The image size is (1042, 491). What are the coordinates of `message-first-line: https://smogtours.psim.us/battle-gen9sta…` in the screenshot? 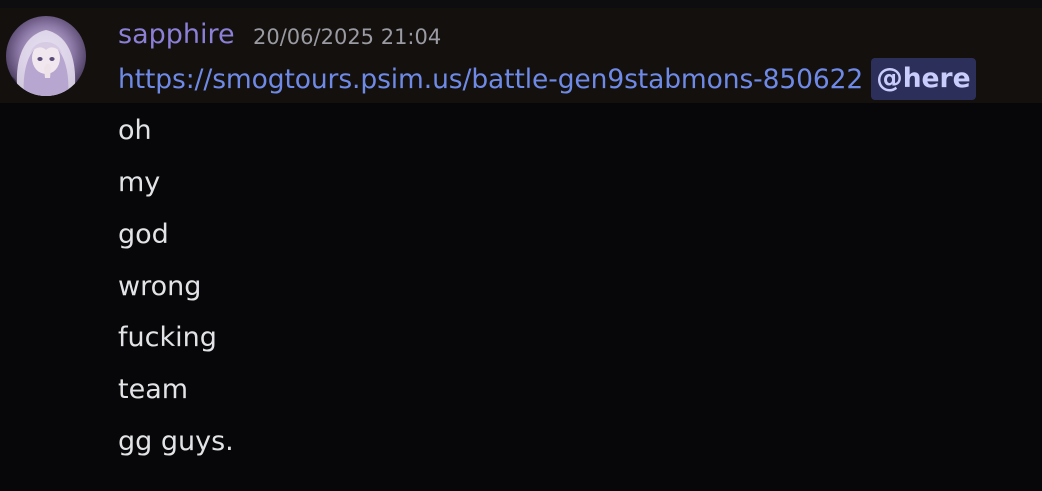 It's located at (547, 79).